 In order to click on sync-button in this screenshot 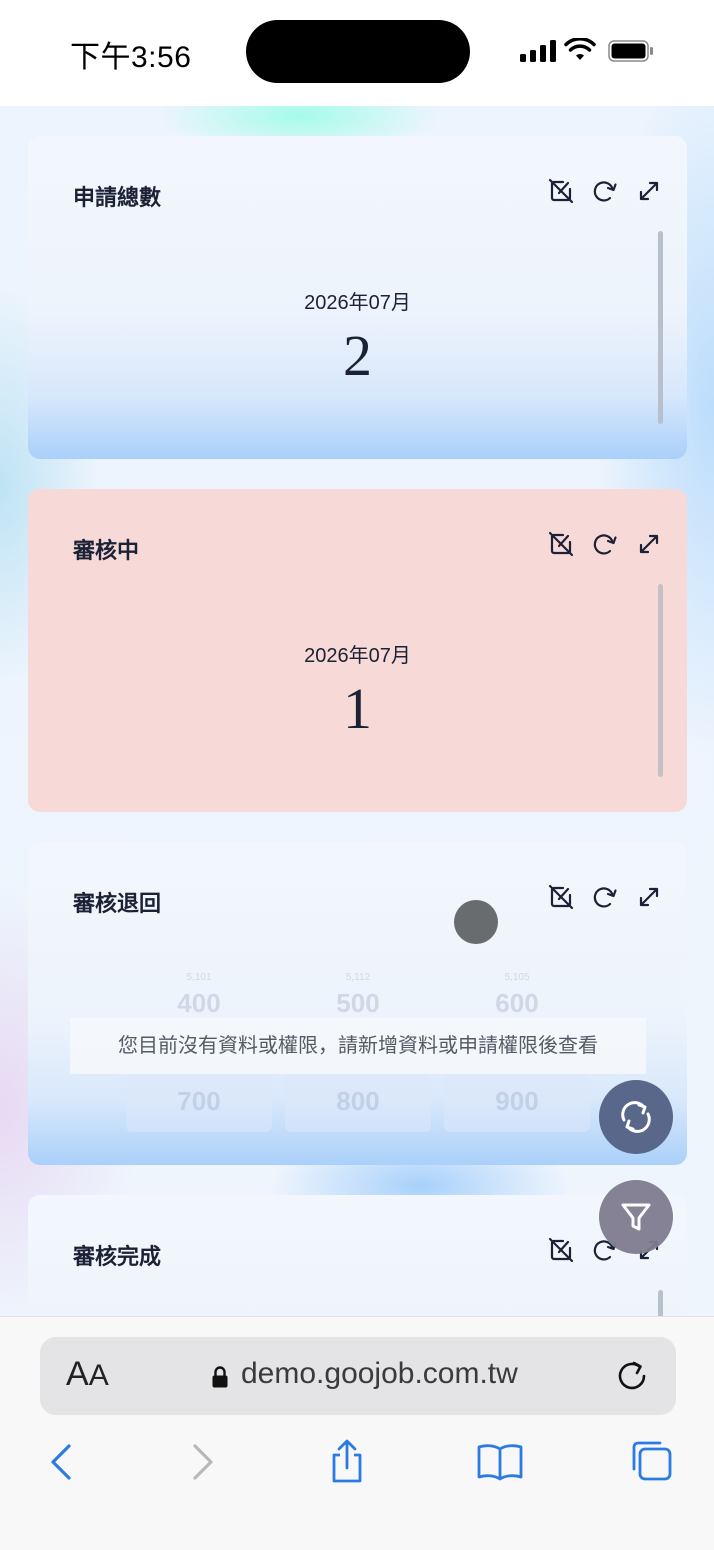, I will do `click(636, 1117)`.